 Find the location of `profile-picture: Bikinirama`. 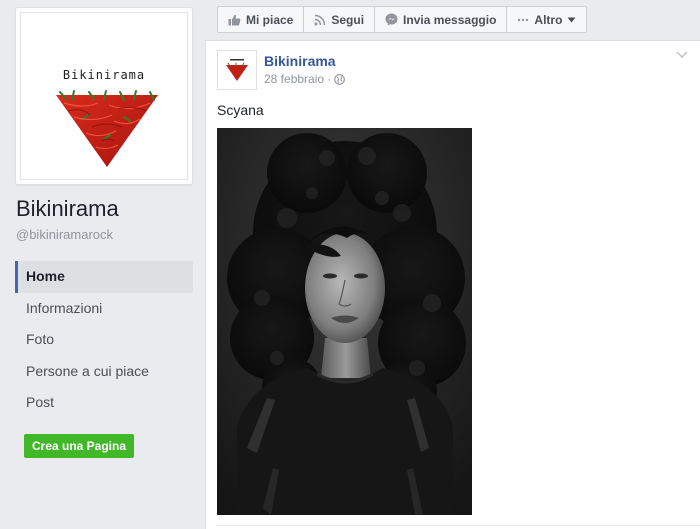

profile-picture: Bikinirama is located at coordinates (104, 96).